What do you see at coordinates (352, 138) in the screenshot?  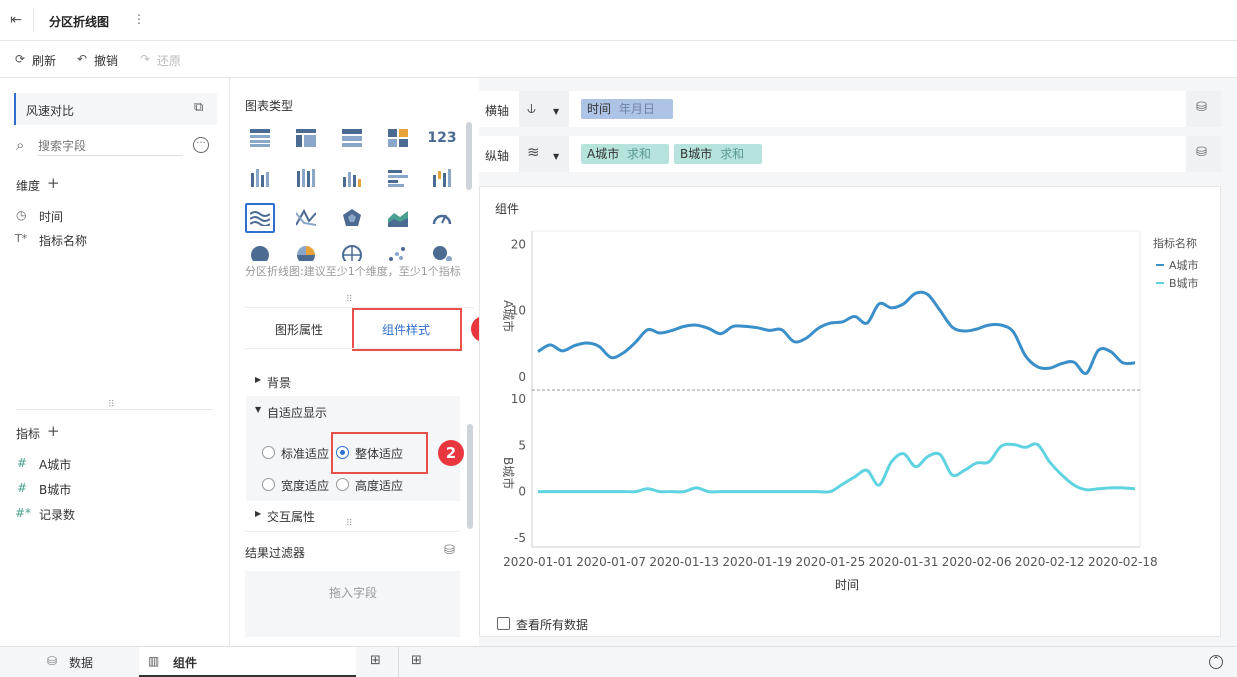 I see `detail-table-icon` at bounding box center [352, 138].